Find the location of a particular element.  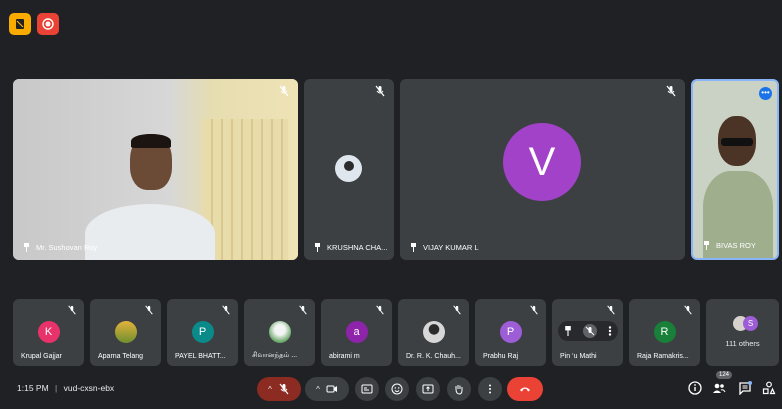

mic-toggle-group: ^ is located at coordinates (279, 389).